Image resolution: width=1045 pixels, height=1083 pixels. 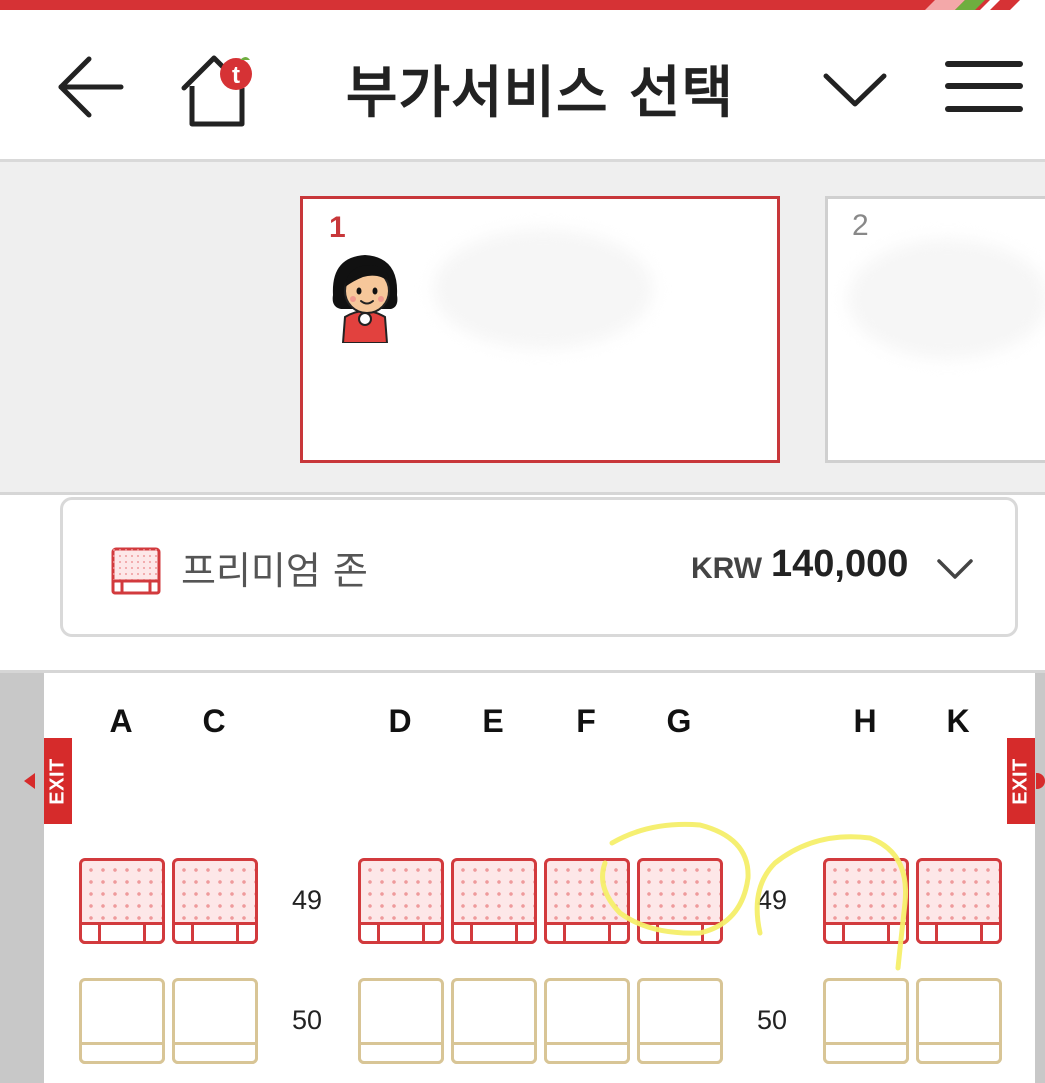 I want to click on seat-50c, so click(x=215, y=1021).